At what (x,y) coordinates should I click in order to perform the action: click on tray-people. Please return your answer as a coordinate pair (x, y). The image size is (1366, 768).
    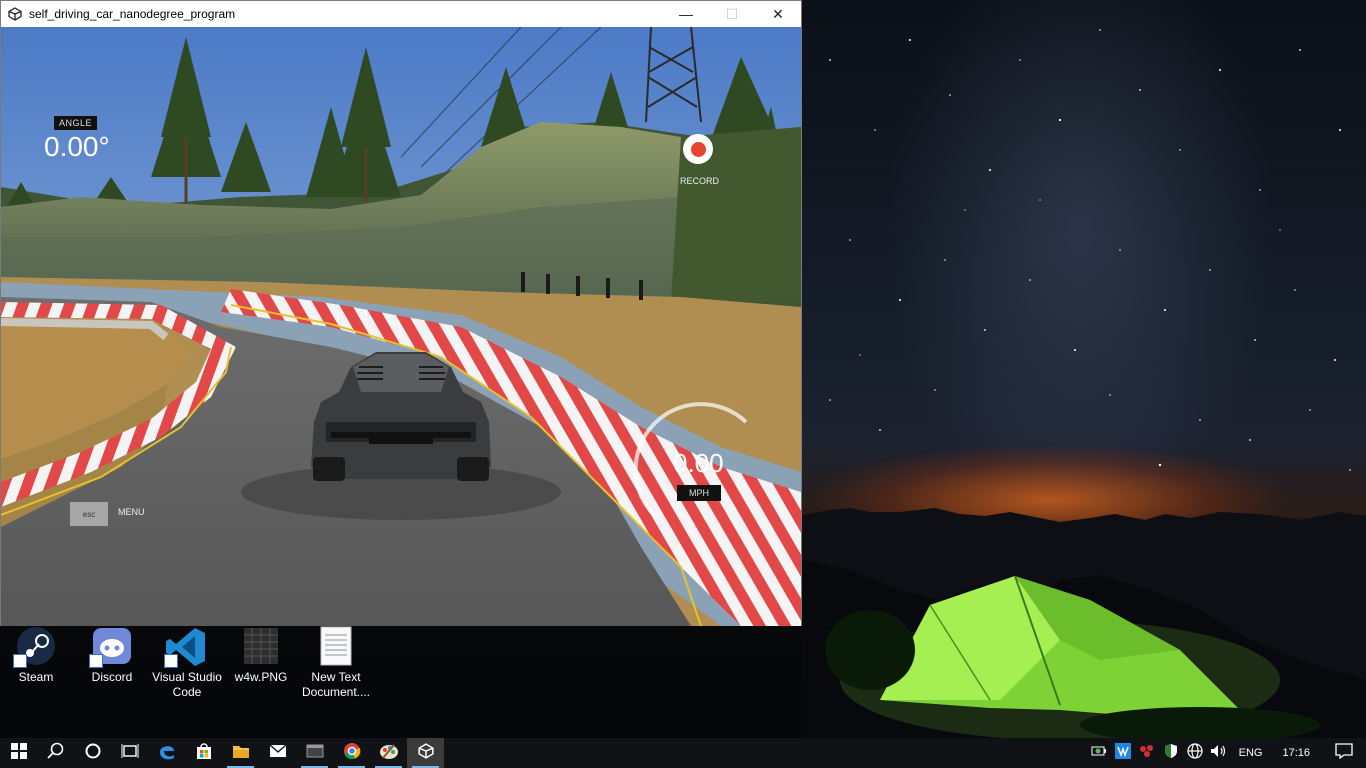
    Looking at the image, I should click on (1147, 753).